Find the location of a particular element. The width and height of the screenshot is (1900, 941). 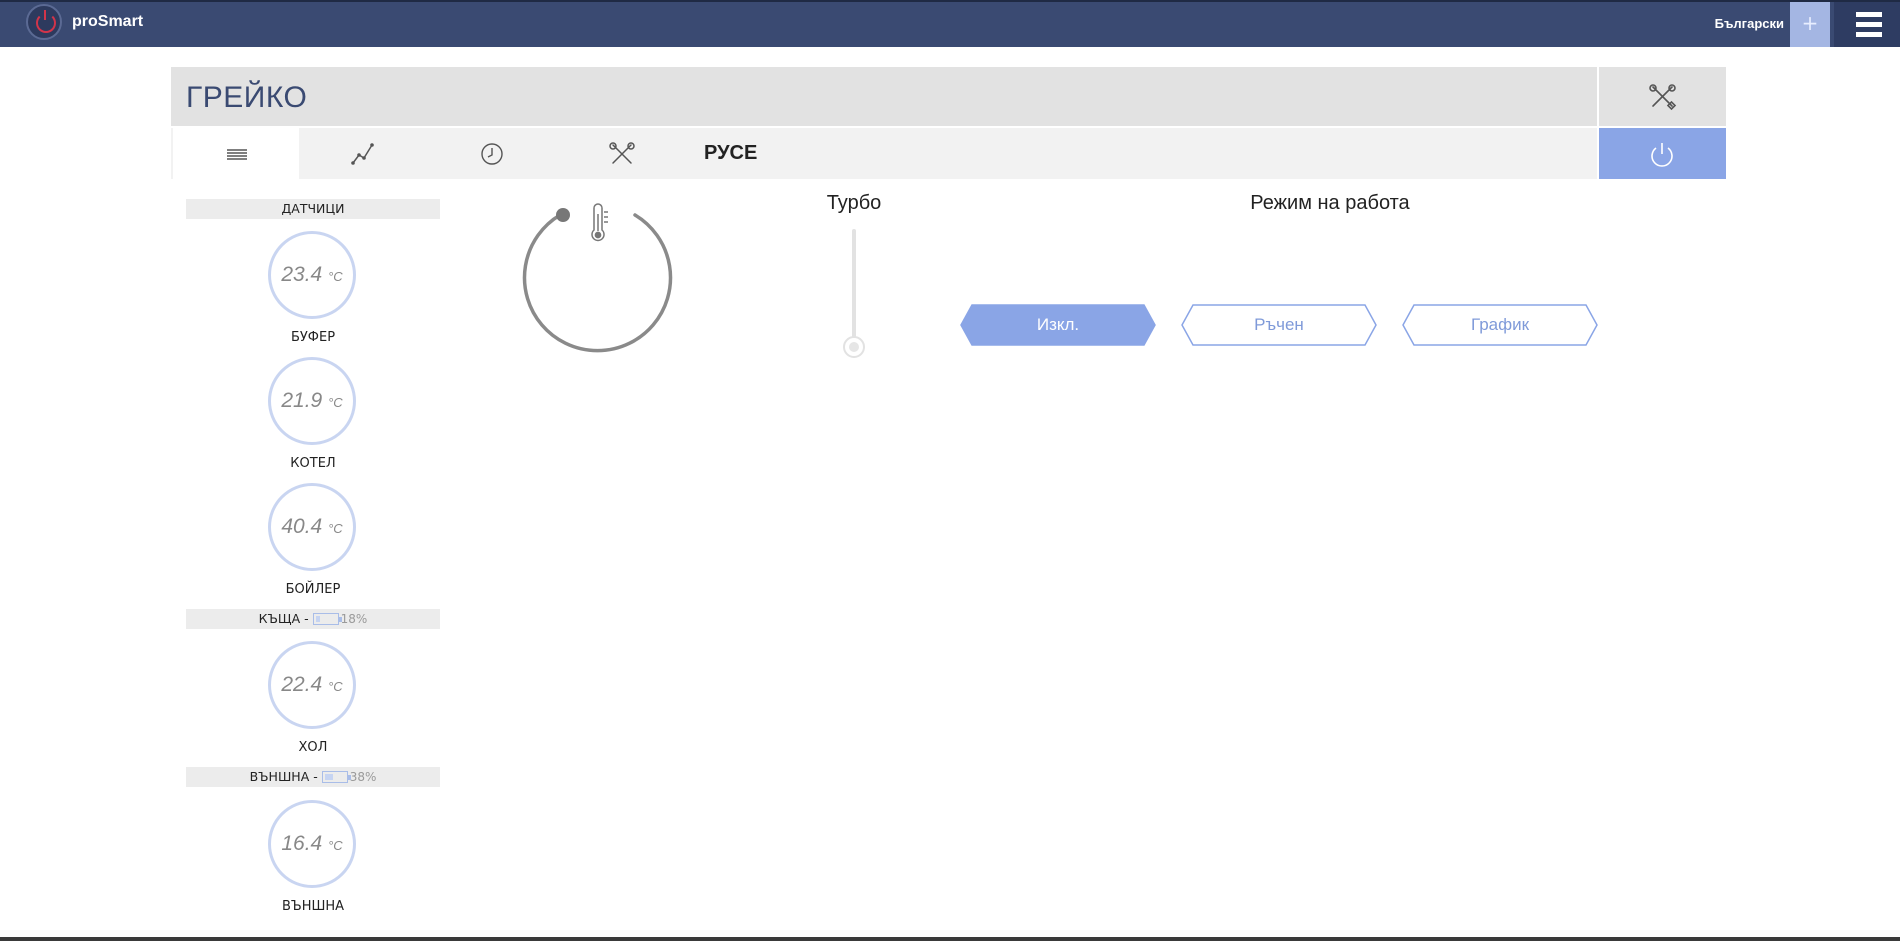

battery-percent: 38% is located at coordinates (363, 777).